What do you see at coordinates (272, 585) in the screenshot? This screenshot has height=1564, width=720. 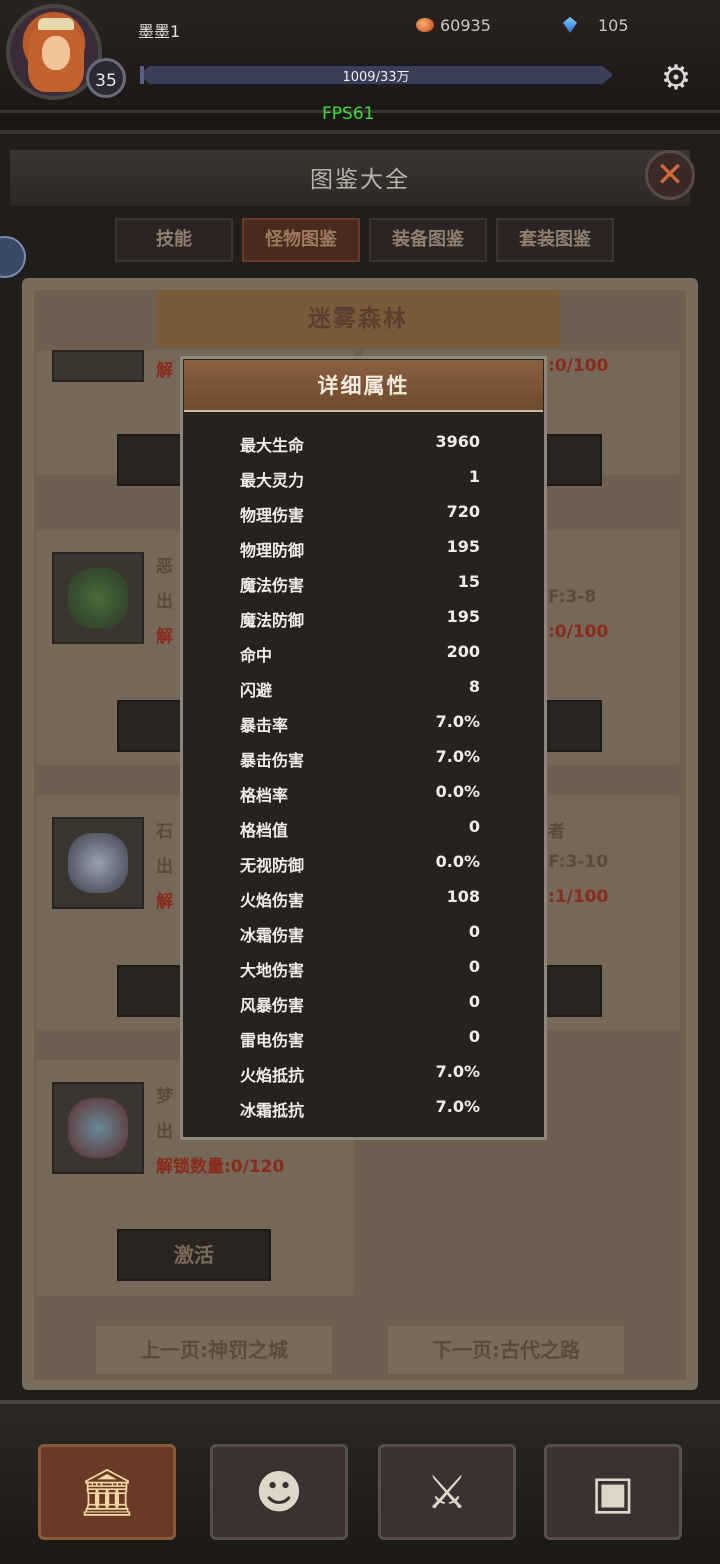 I see `attribute-name: 魔法伤害` at bounding box center [272, 585].